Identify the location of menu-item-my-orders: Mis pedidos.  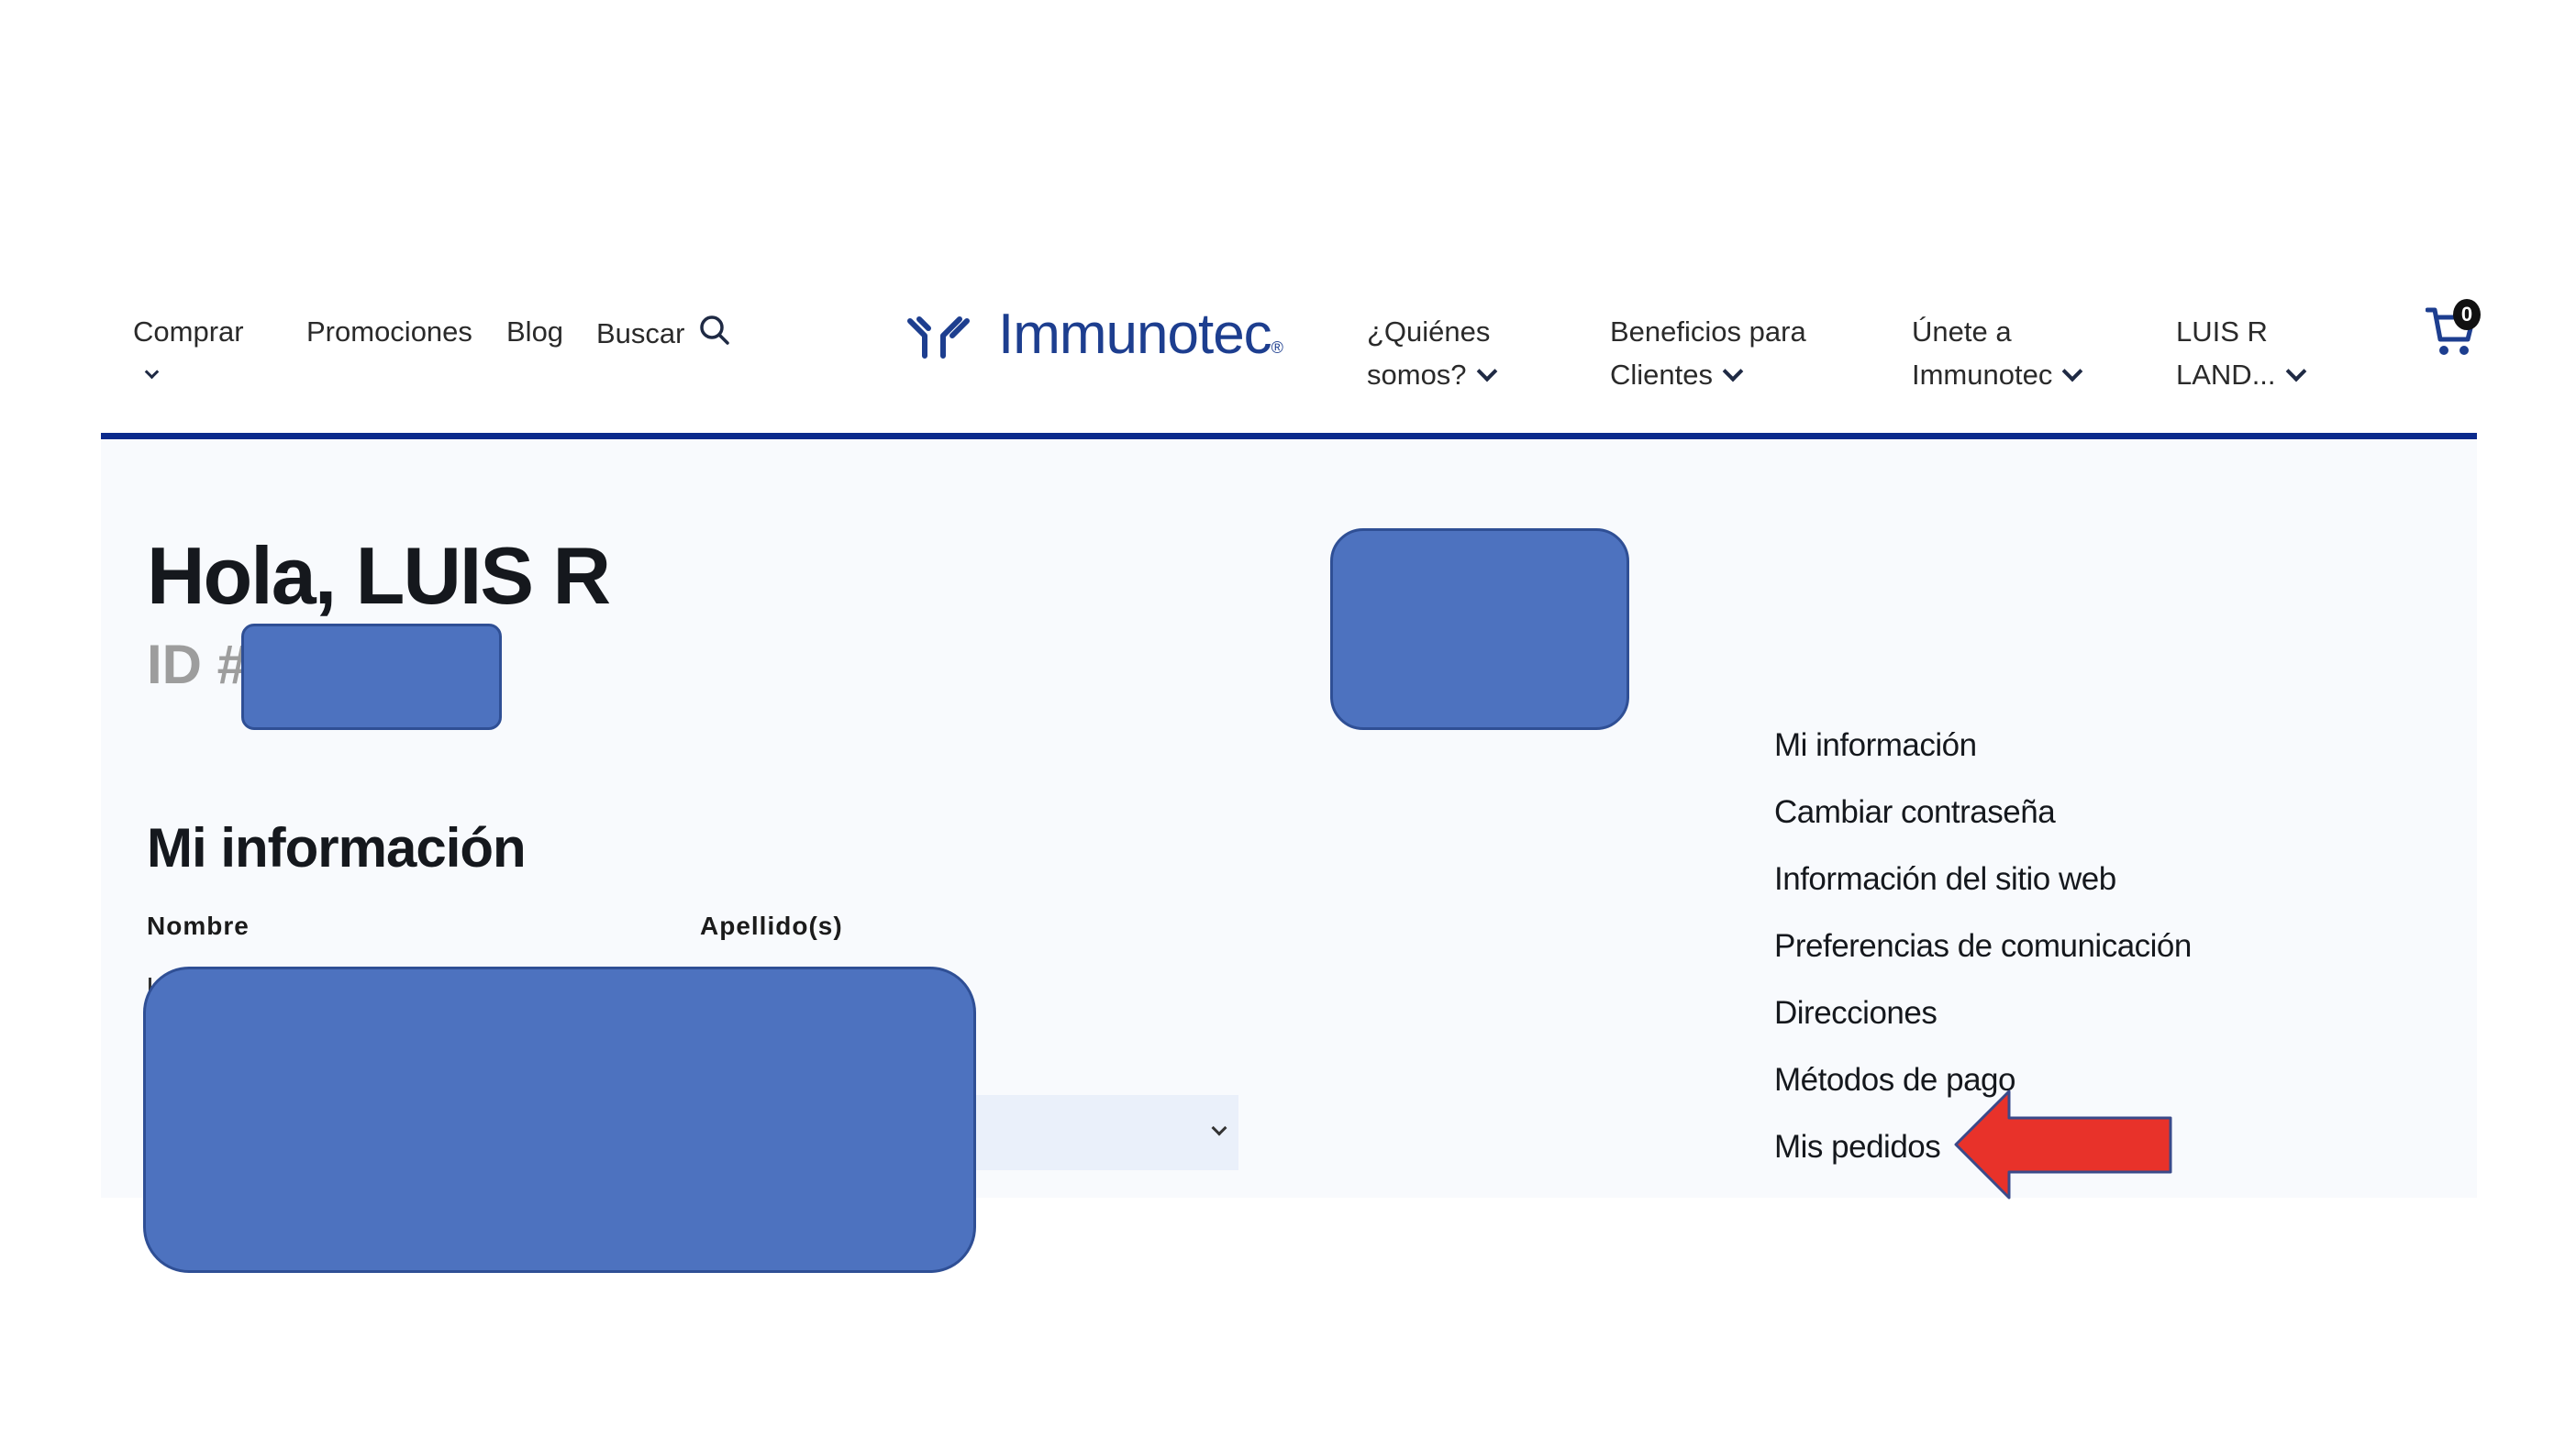
(1857, 1147).